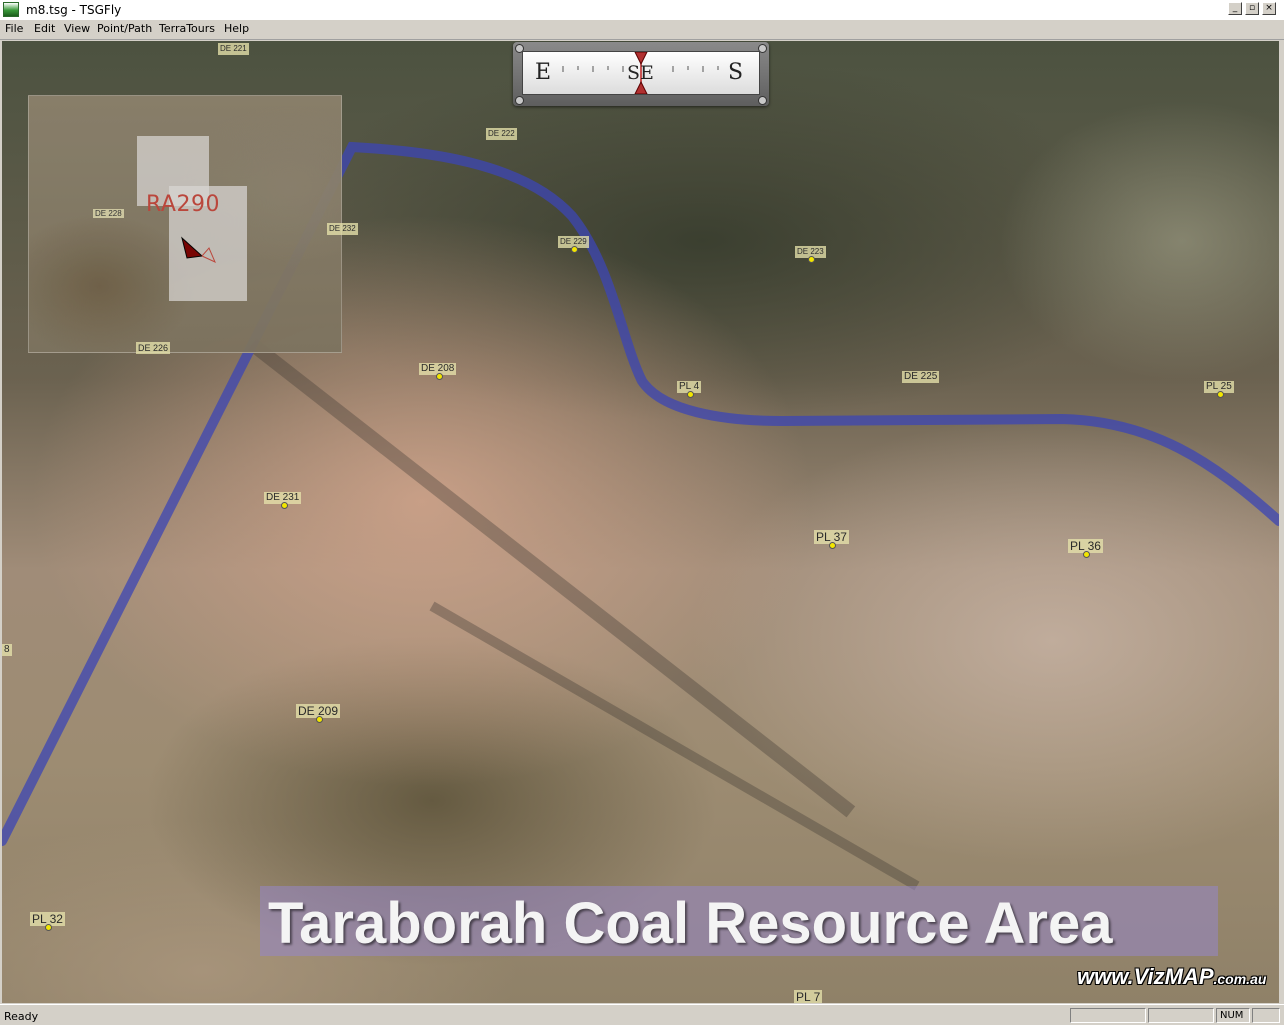 This screenshot has height=1025, width=1284. What do you see at coordinates (124, 28) in the screenshot?
I see `menu-point-path: Point/Path` at bounding box center [124, 28].